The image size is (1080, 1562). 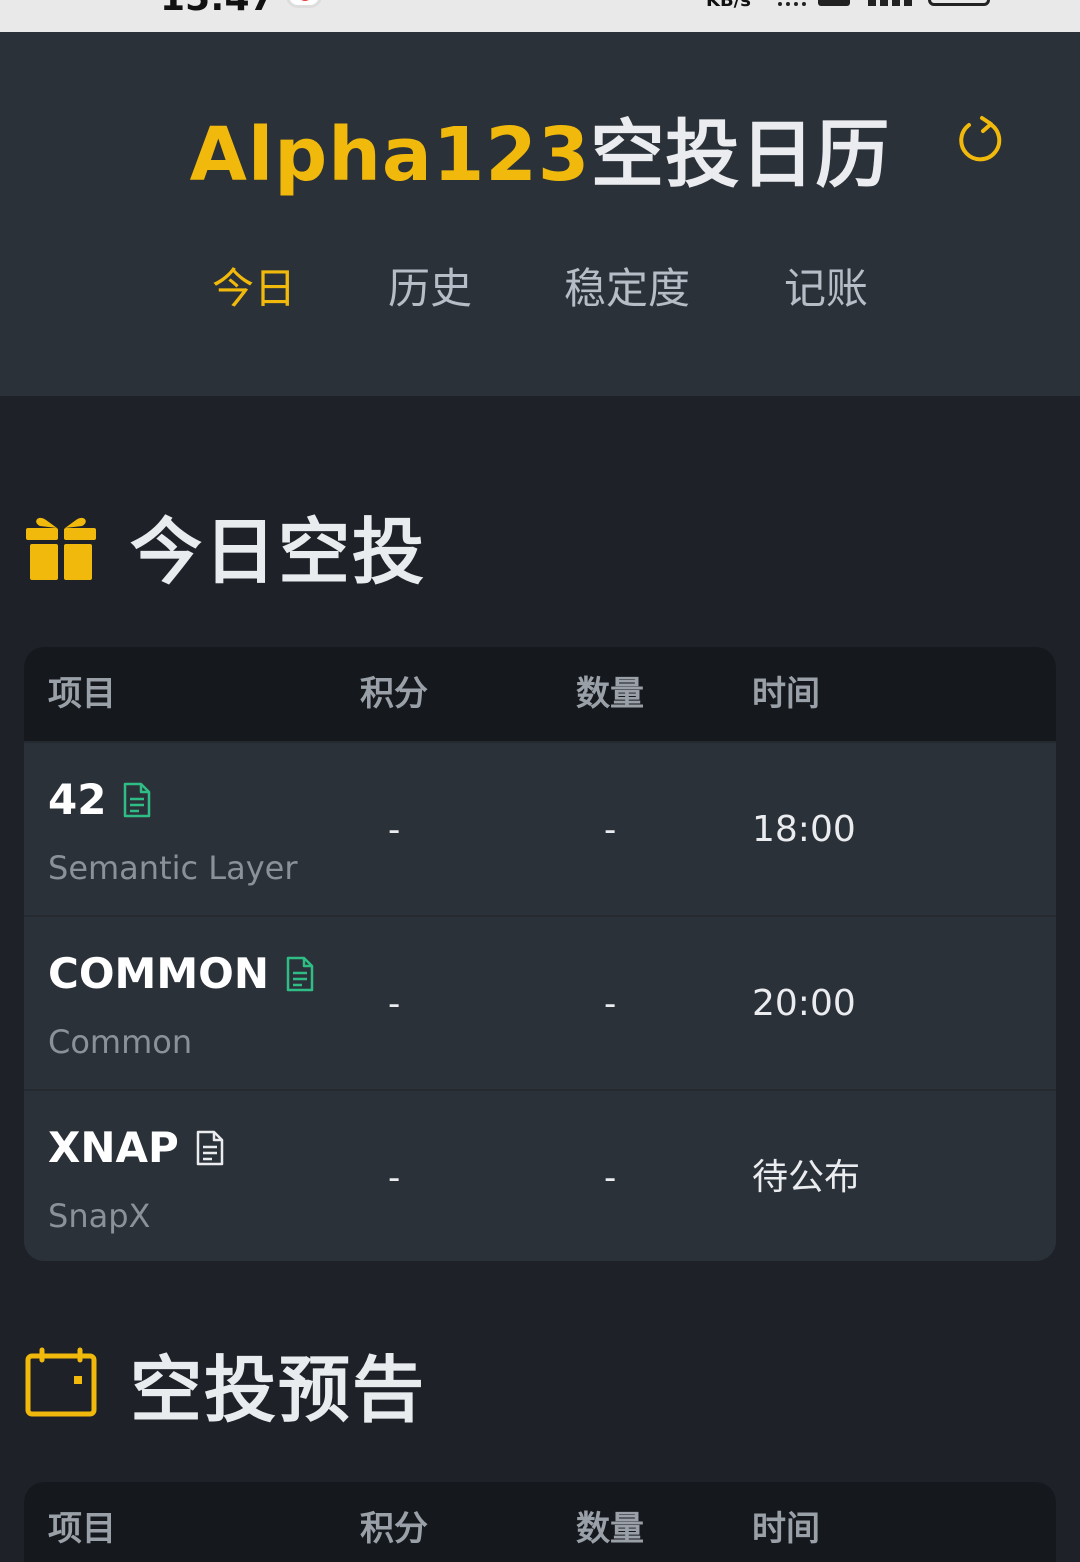 What do you see at coordinates (740, 155) in the screenshot?
I see `app-title-rest: 空投日历` at bounding box center [740, 155].